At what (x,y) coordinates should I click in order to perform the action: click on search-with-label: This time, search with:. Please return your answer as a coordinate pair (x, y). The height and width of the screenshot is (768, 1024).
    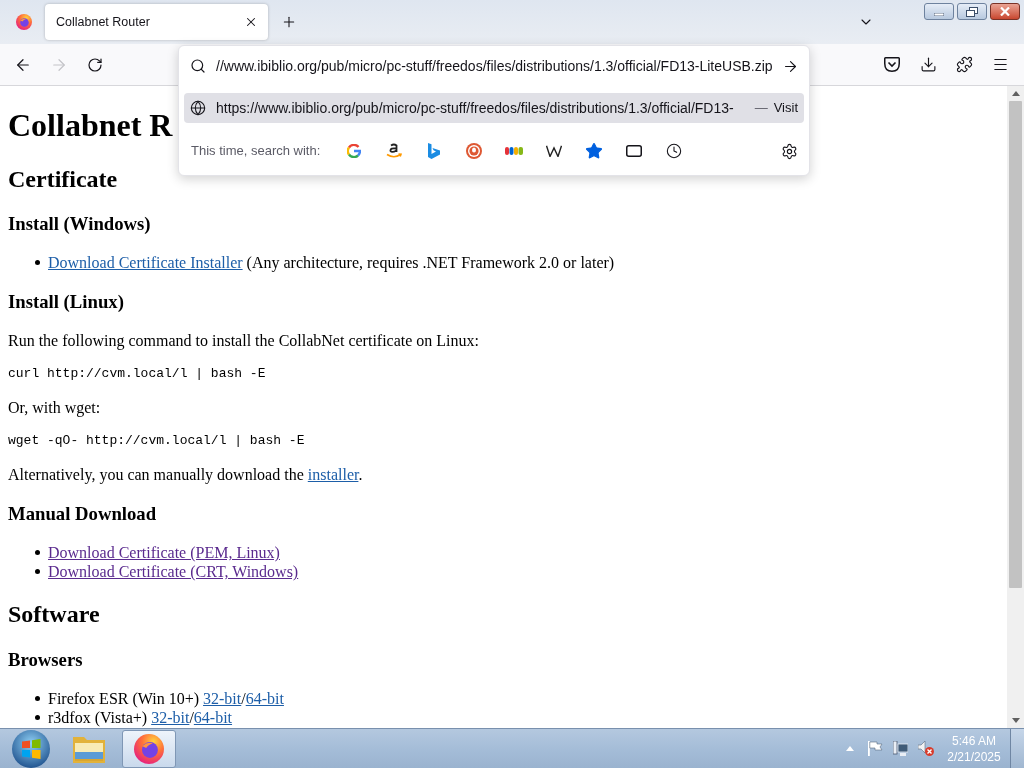
    Looking at the image, I should click on (256, 151).